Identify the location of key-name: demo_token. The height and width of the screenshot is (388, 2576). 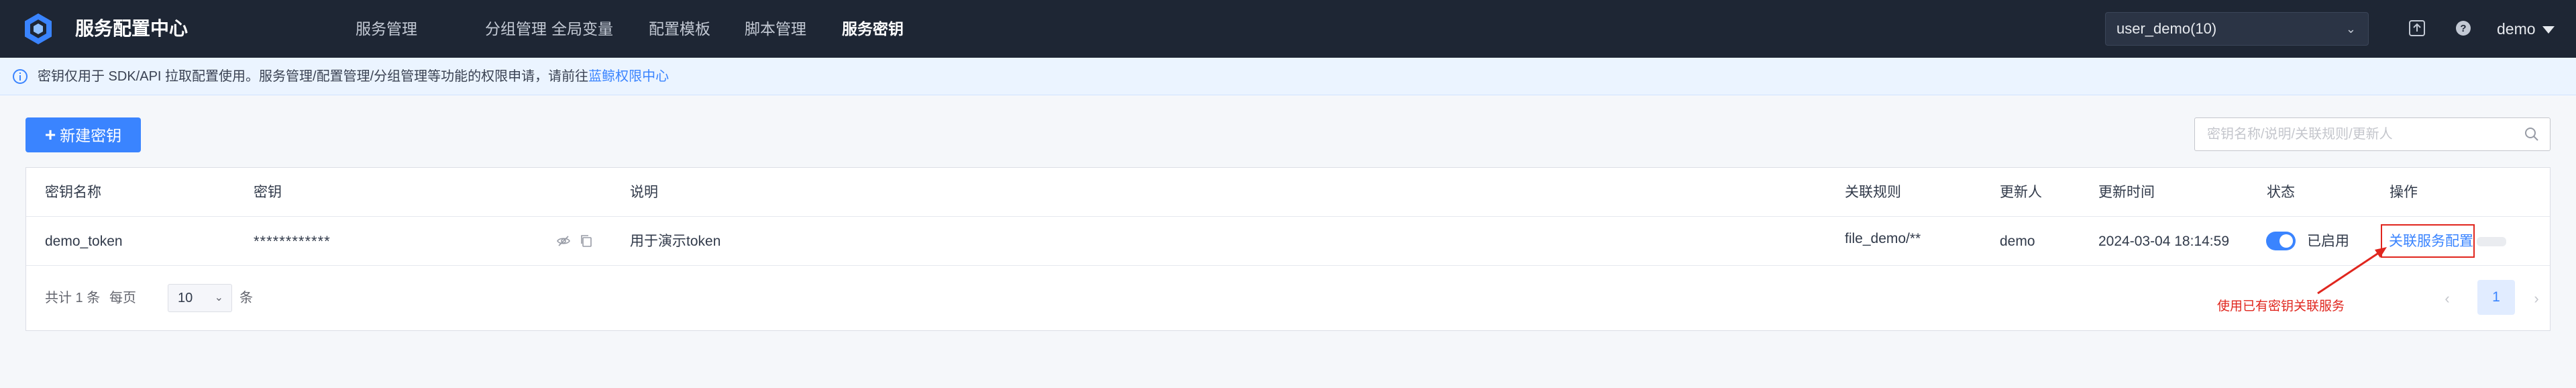
(84, 241).